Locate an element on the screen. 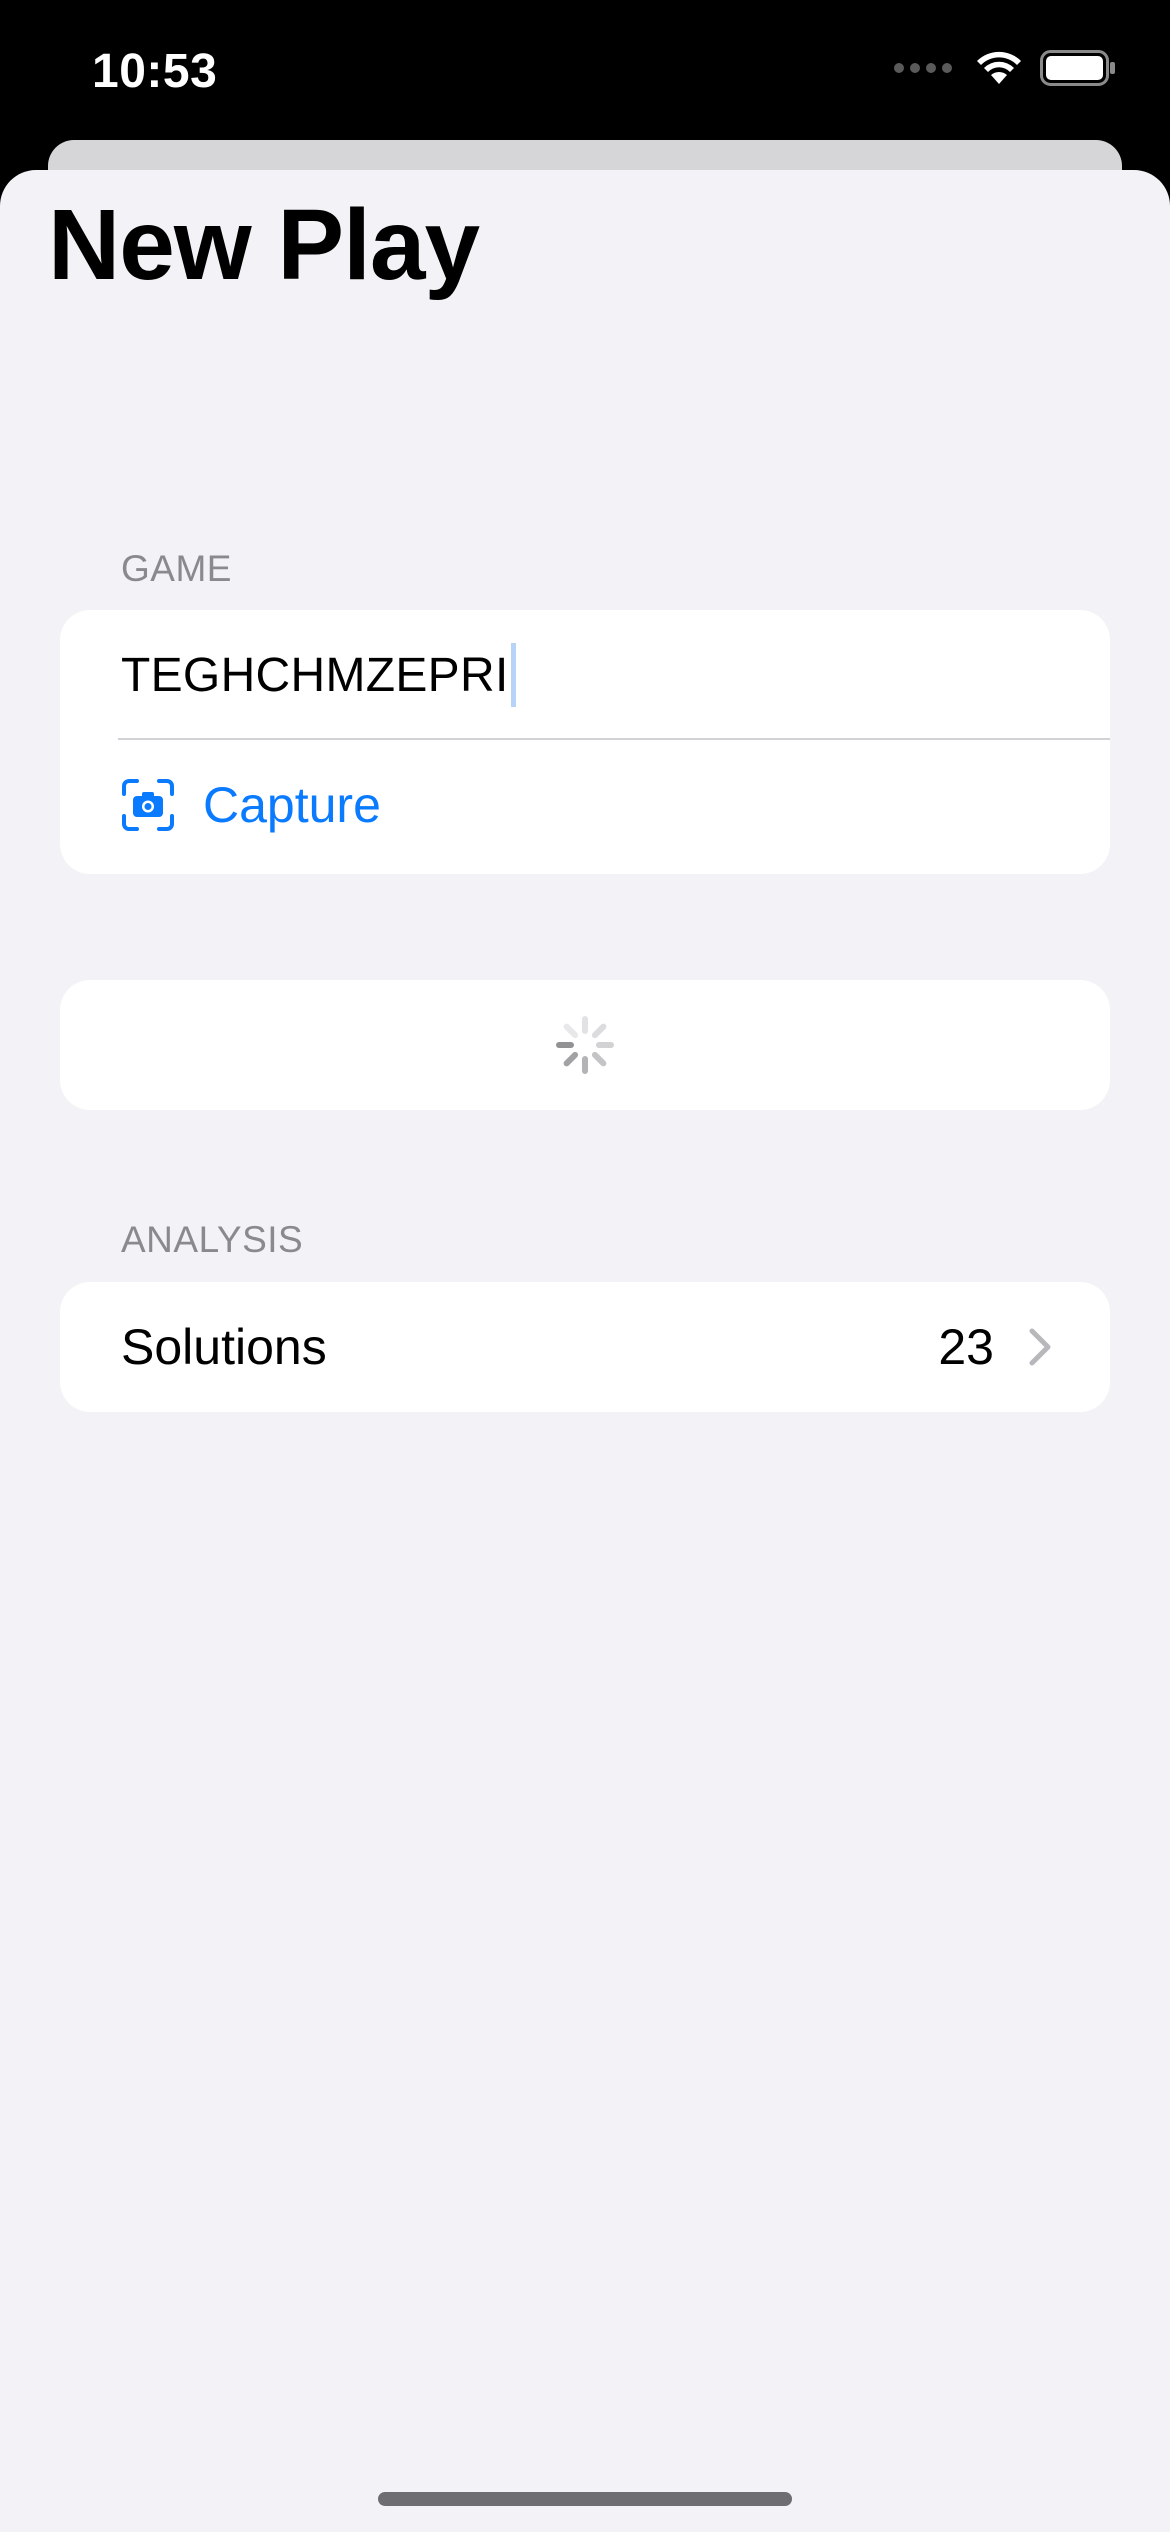  analysis-section-header: ANALYSIS is located at coordinates (212, 1239).